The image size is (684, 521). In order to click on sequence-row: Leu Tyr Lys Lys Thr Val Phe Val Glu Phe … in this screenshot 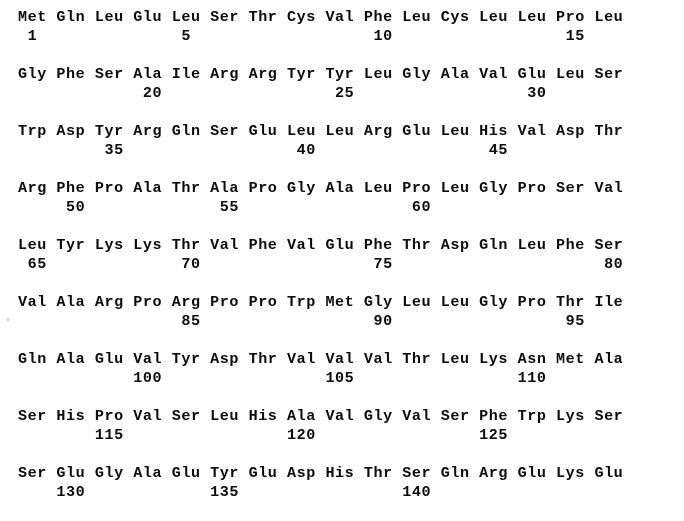, I will do `click(348, 264)`.